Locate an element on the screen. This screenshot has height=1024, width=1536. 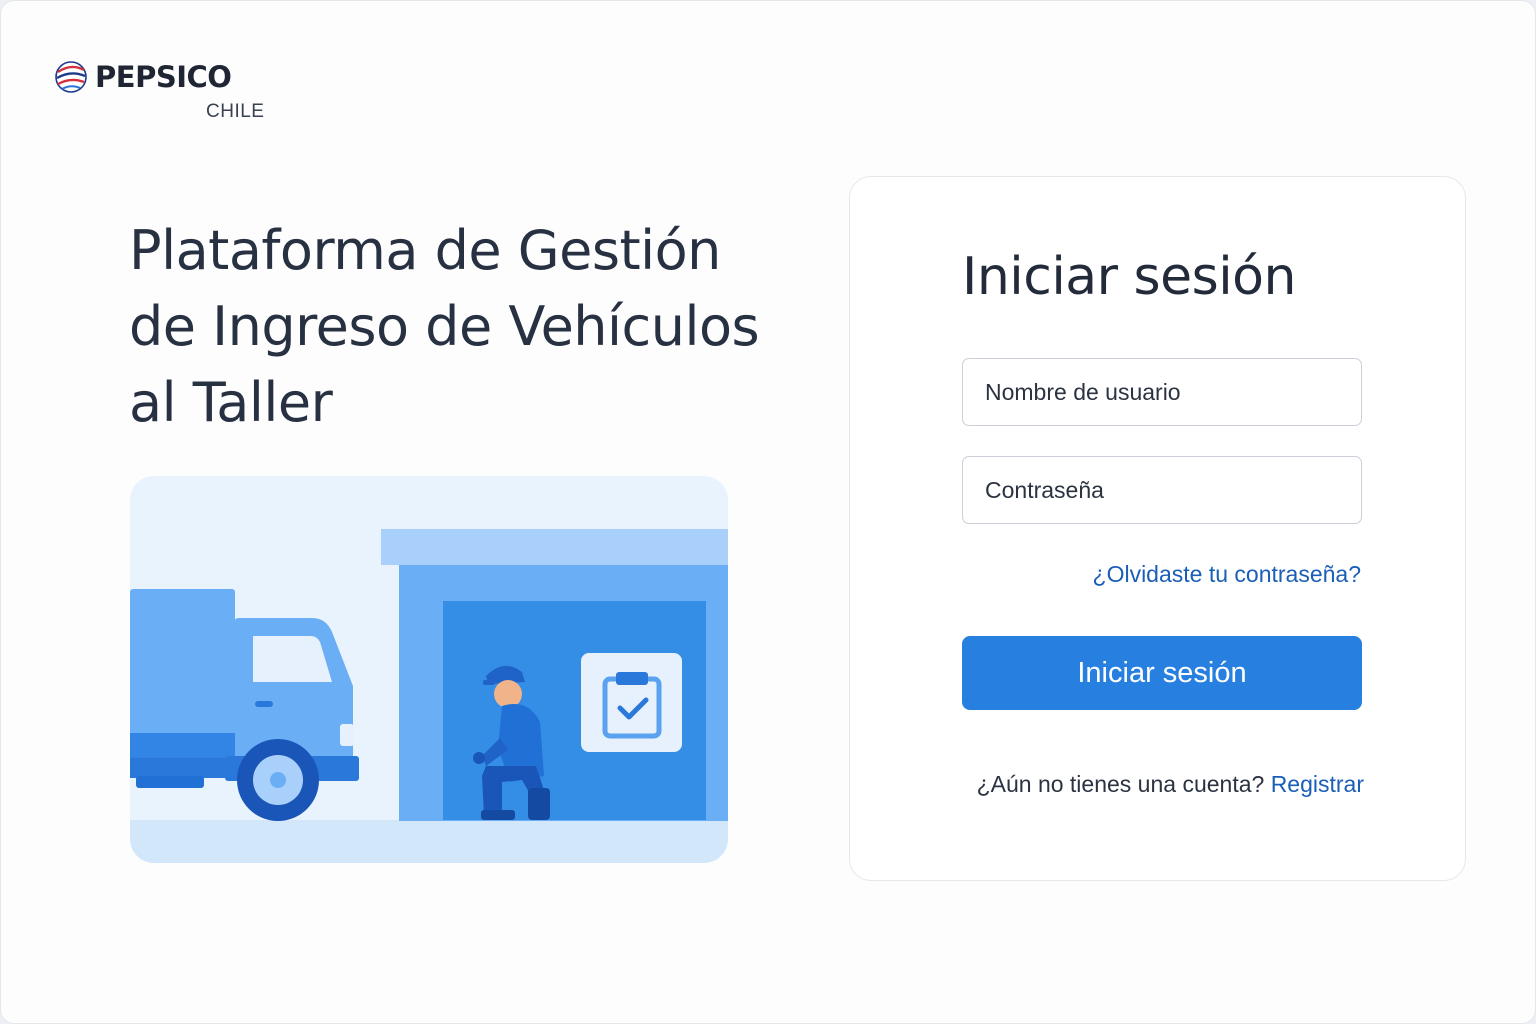
brand-name: PEPSICO is located at coordinates (163, 77).